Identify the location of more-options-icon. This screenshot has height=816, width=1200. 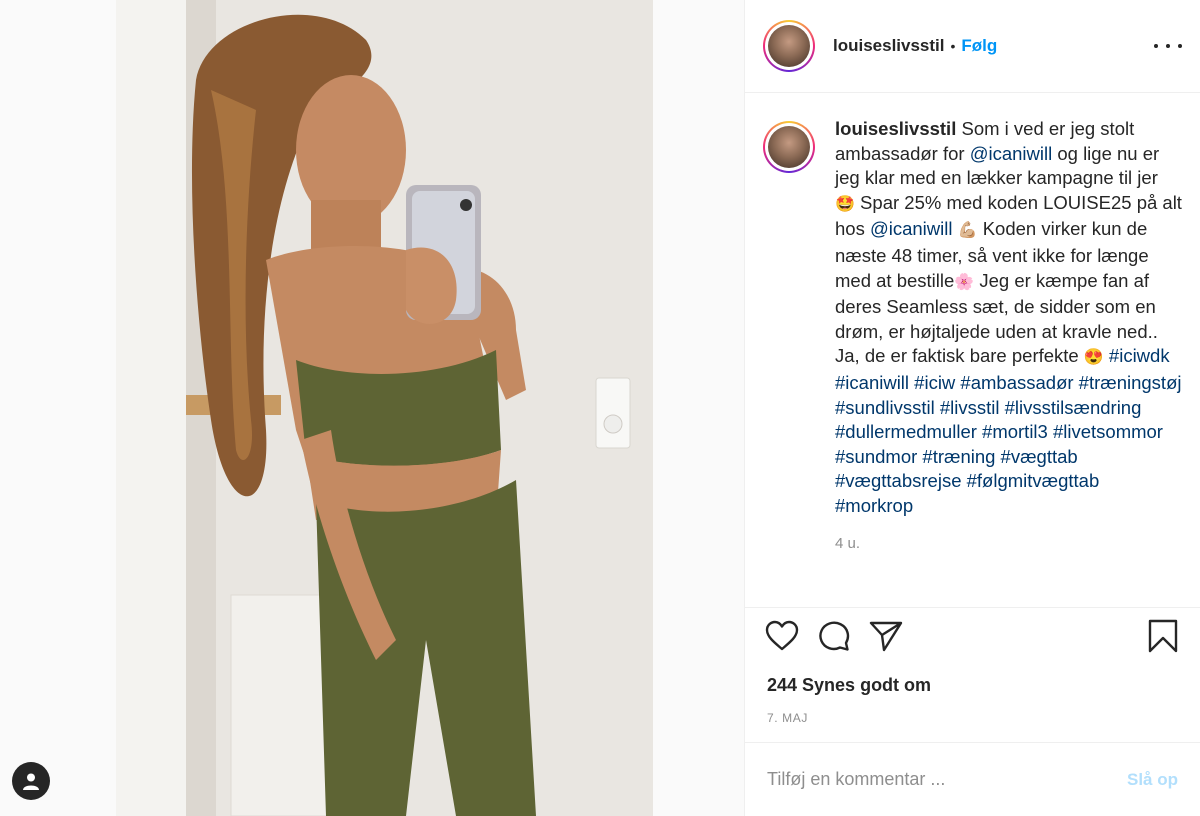
(1168, 46).